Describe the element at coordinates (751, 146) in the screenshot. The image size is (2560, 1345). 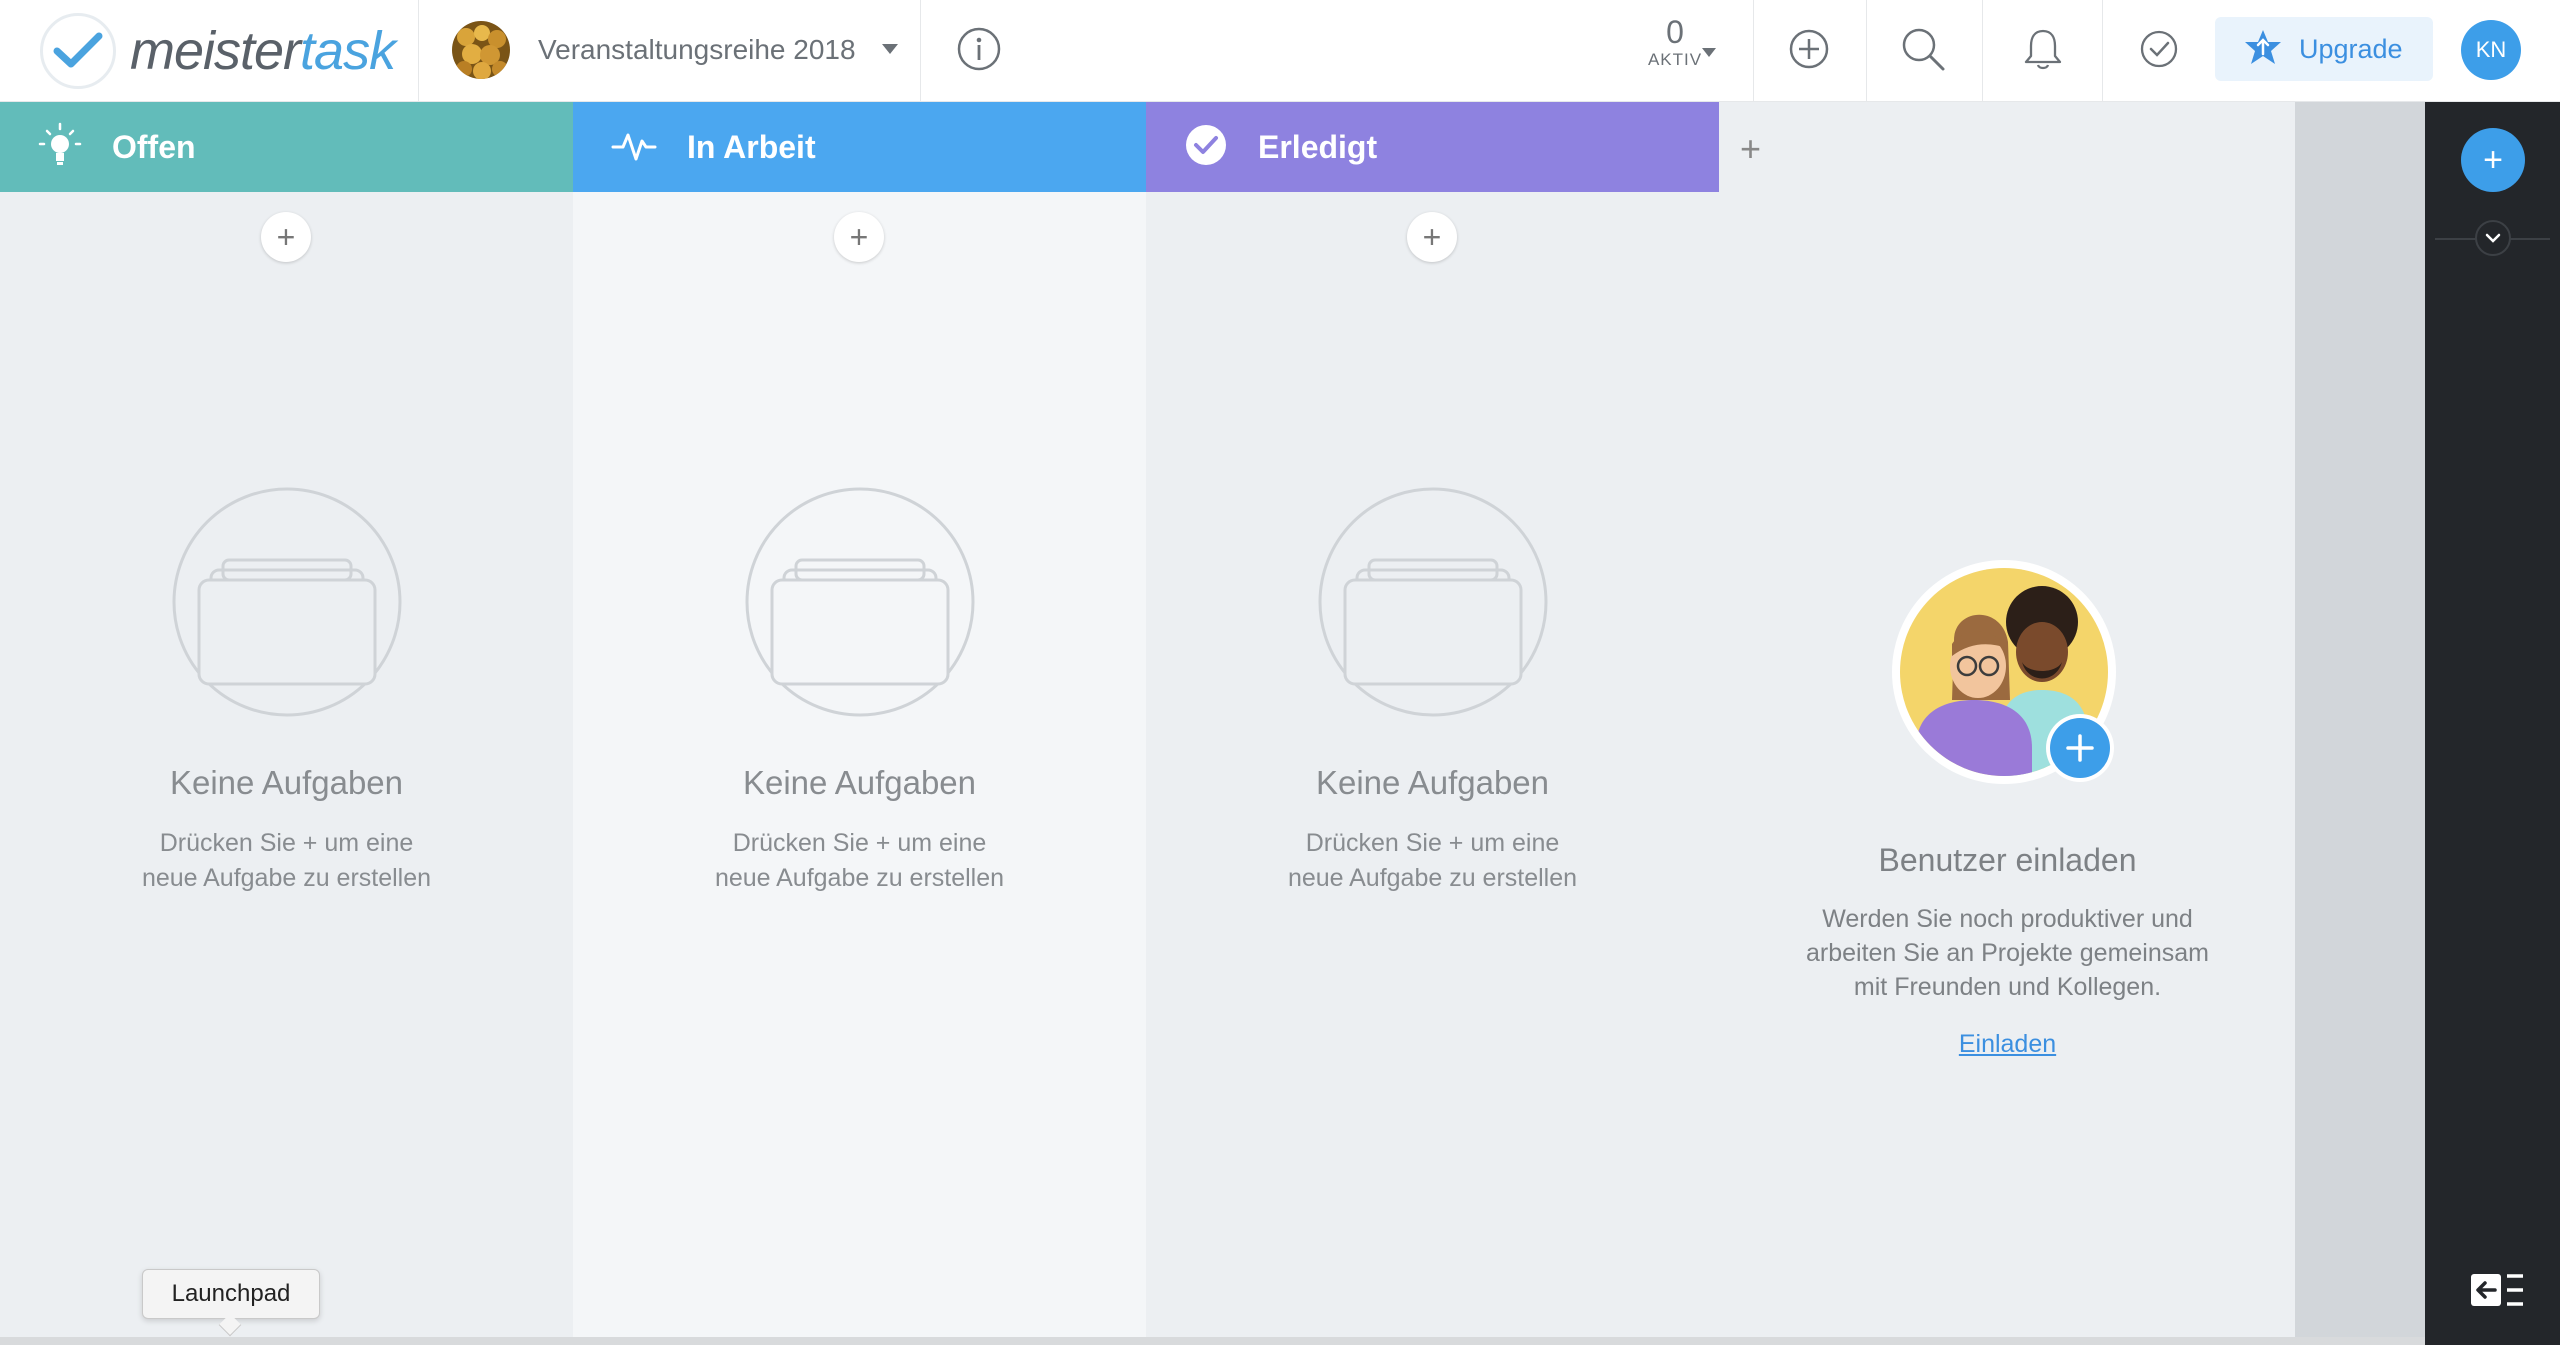
I see `column-title: In Arbeit` at that location.